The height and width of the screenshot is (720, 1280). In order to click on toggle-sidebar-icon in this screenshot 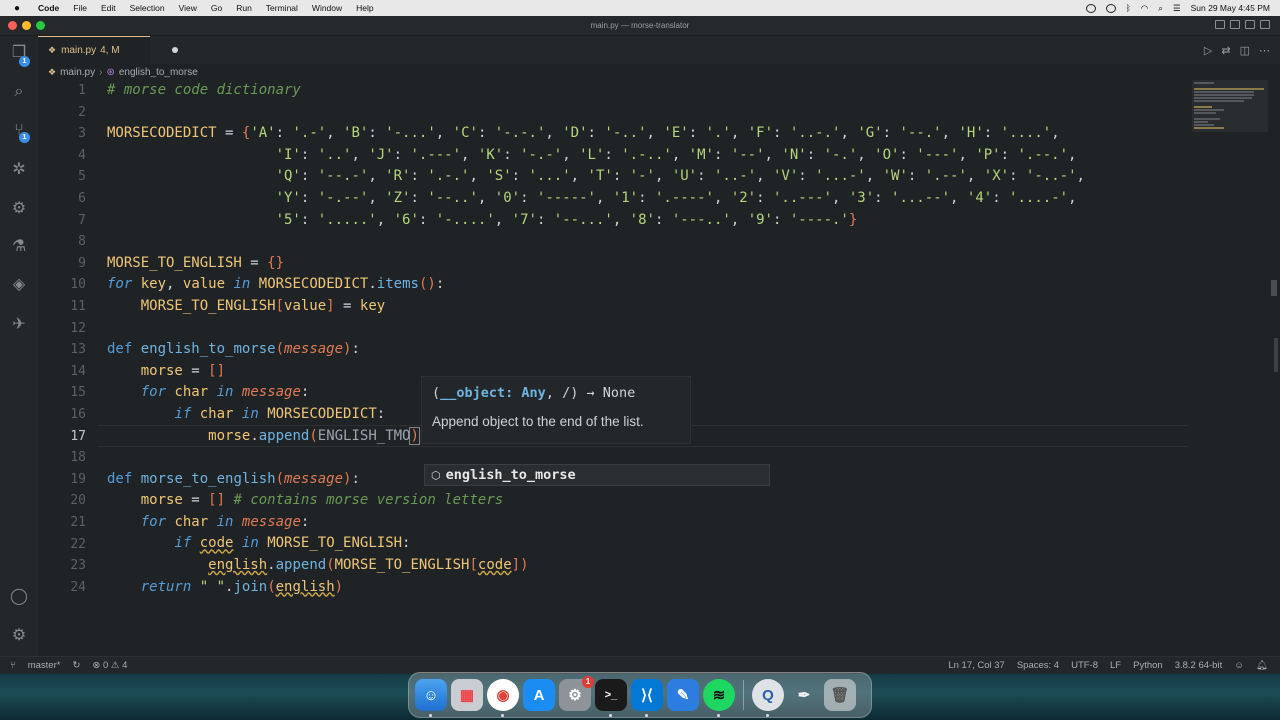, I will do `click(1220, 24)`.